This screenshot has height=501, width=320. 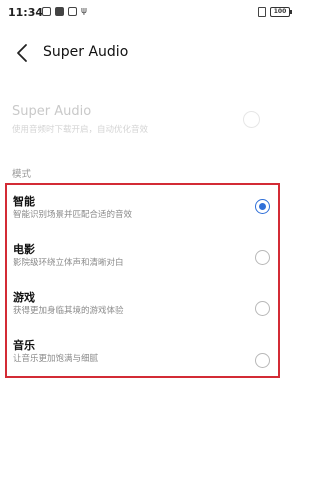 What do you see at coordinates (142, 257) in the screenshot?
I see `mode-option-movie: 电影 影院级环绕立体声和清晰对白` at bounding box center [142, 257].